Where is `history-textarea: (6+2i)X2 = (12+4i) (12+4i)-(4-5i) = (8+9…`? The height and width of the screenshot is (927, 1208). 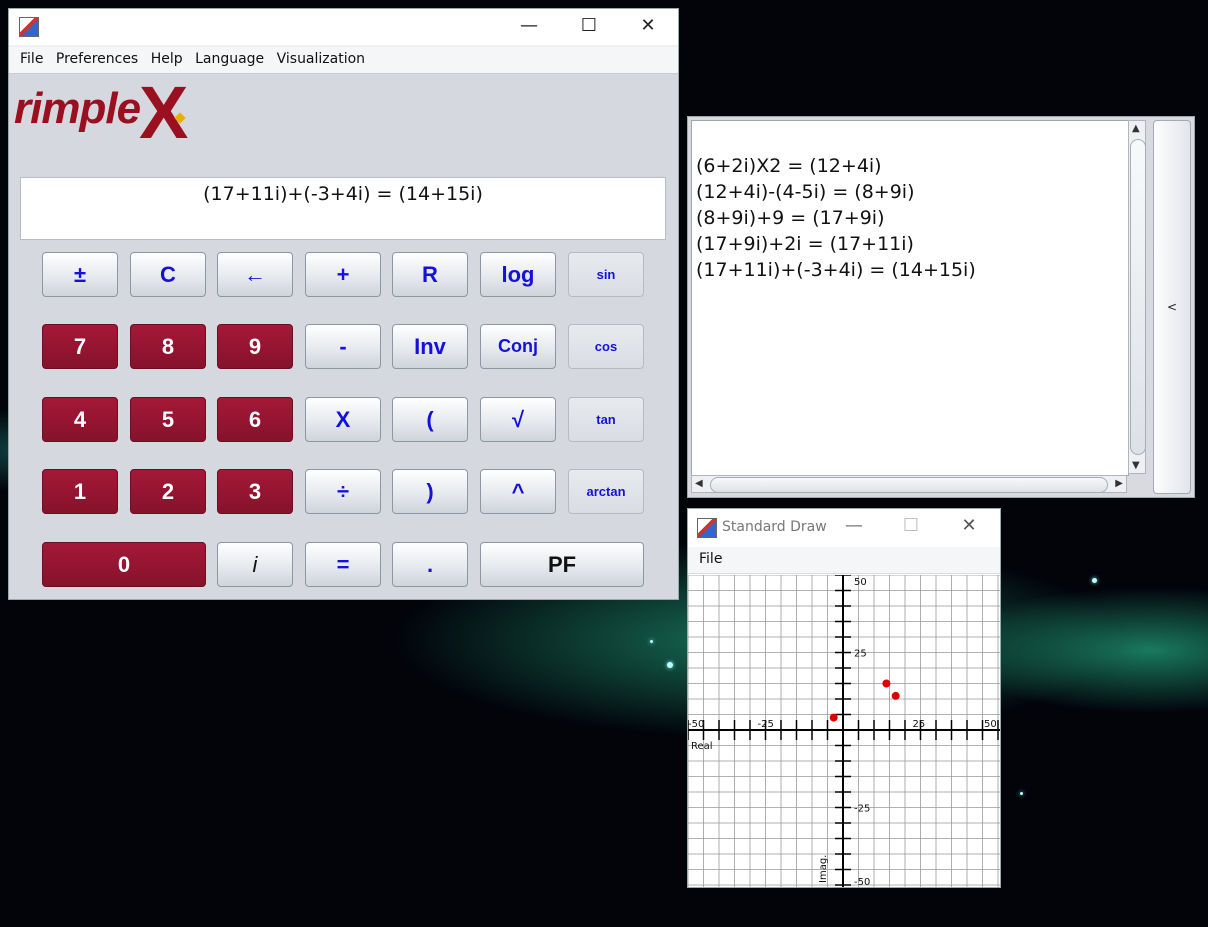
history-textarea: (6+2i)X2 = (12+4i) (12+4i)-(4-5i) = (8+9… is located at coordinates (910, 298).